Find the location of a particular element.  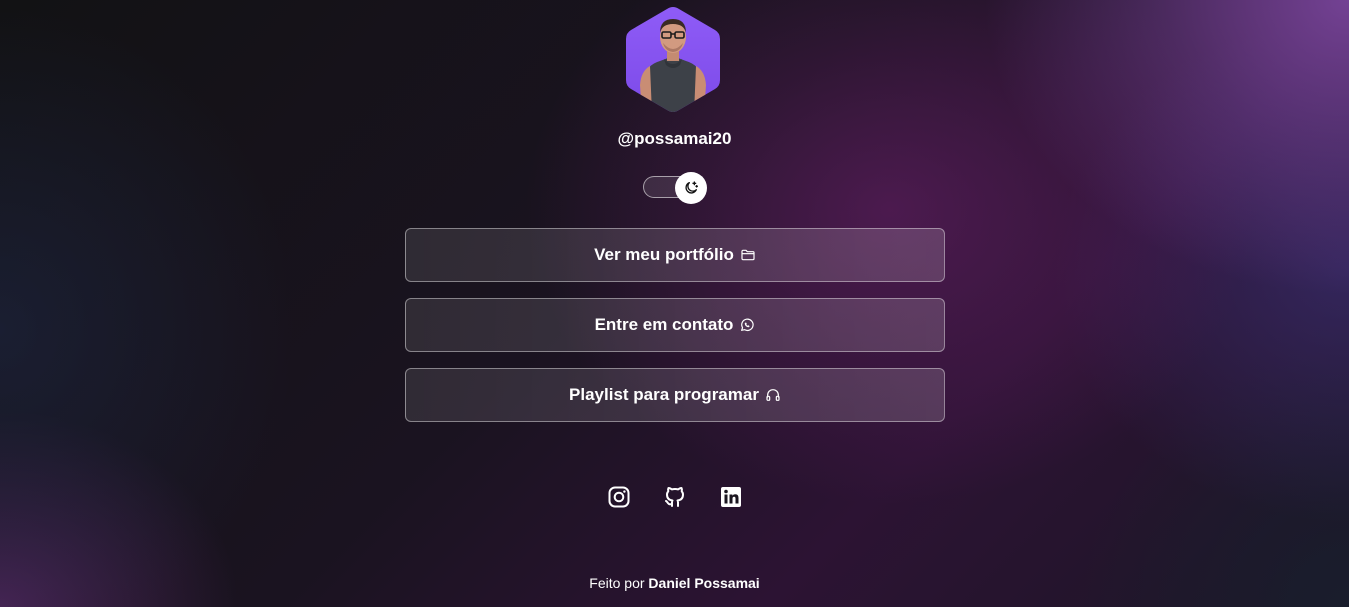

whatsapp-icon is located at coordinates (747, 325).